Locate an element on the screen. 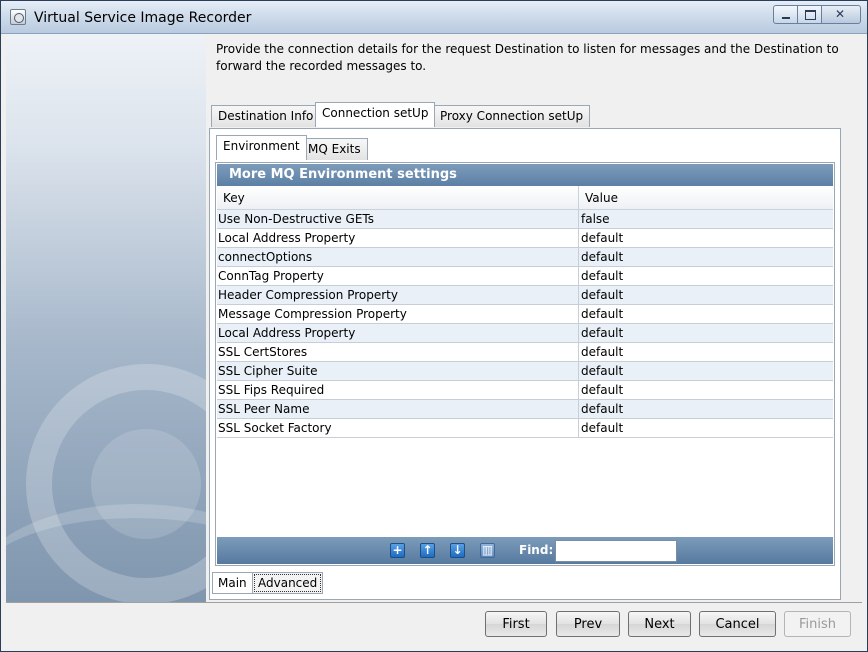  window-controls is located at coordinates (817, 15).